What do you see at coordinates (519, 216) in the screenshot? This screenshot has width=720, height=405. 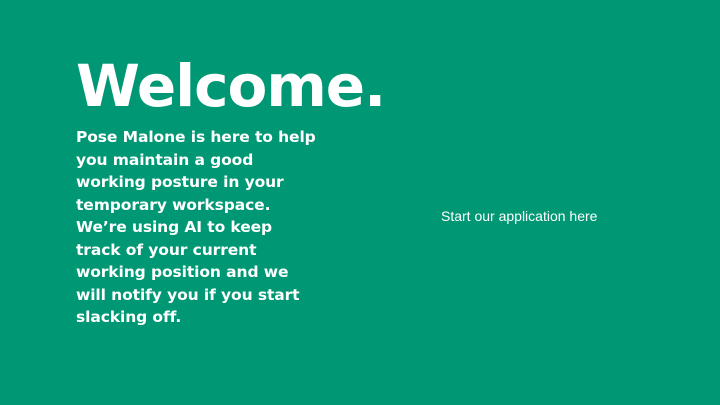 I see `start-application-link: Start our application here` at bounding box center [519, 216].